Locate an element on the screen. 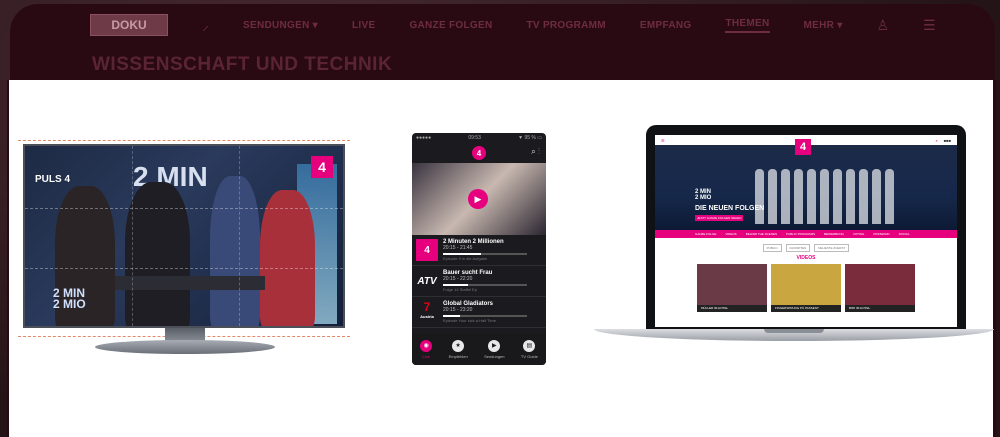 This screenshot has height=437, width=1000. nav-item-tv-programm: TV PROGRAMM is located at coordinates (565, 25).